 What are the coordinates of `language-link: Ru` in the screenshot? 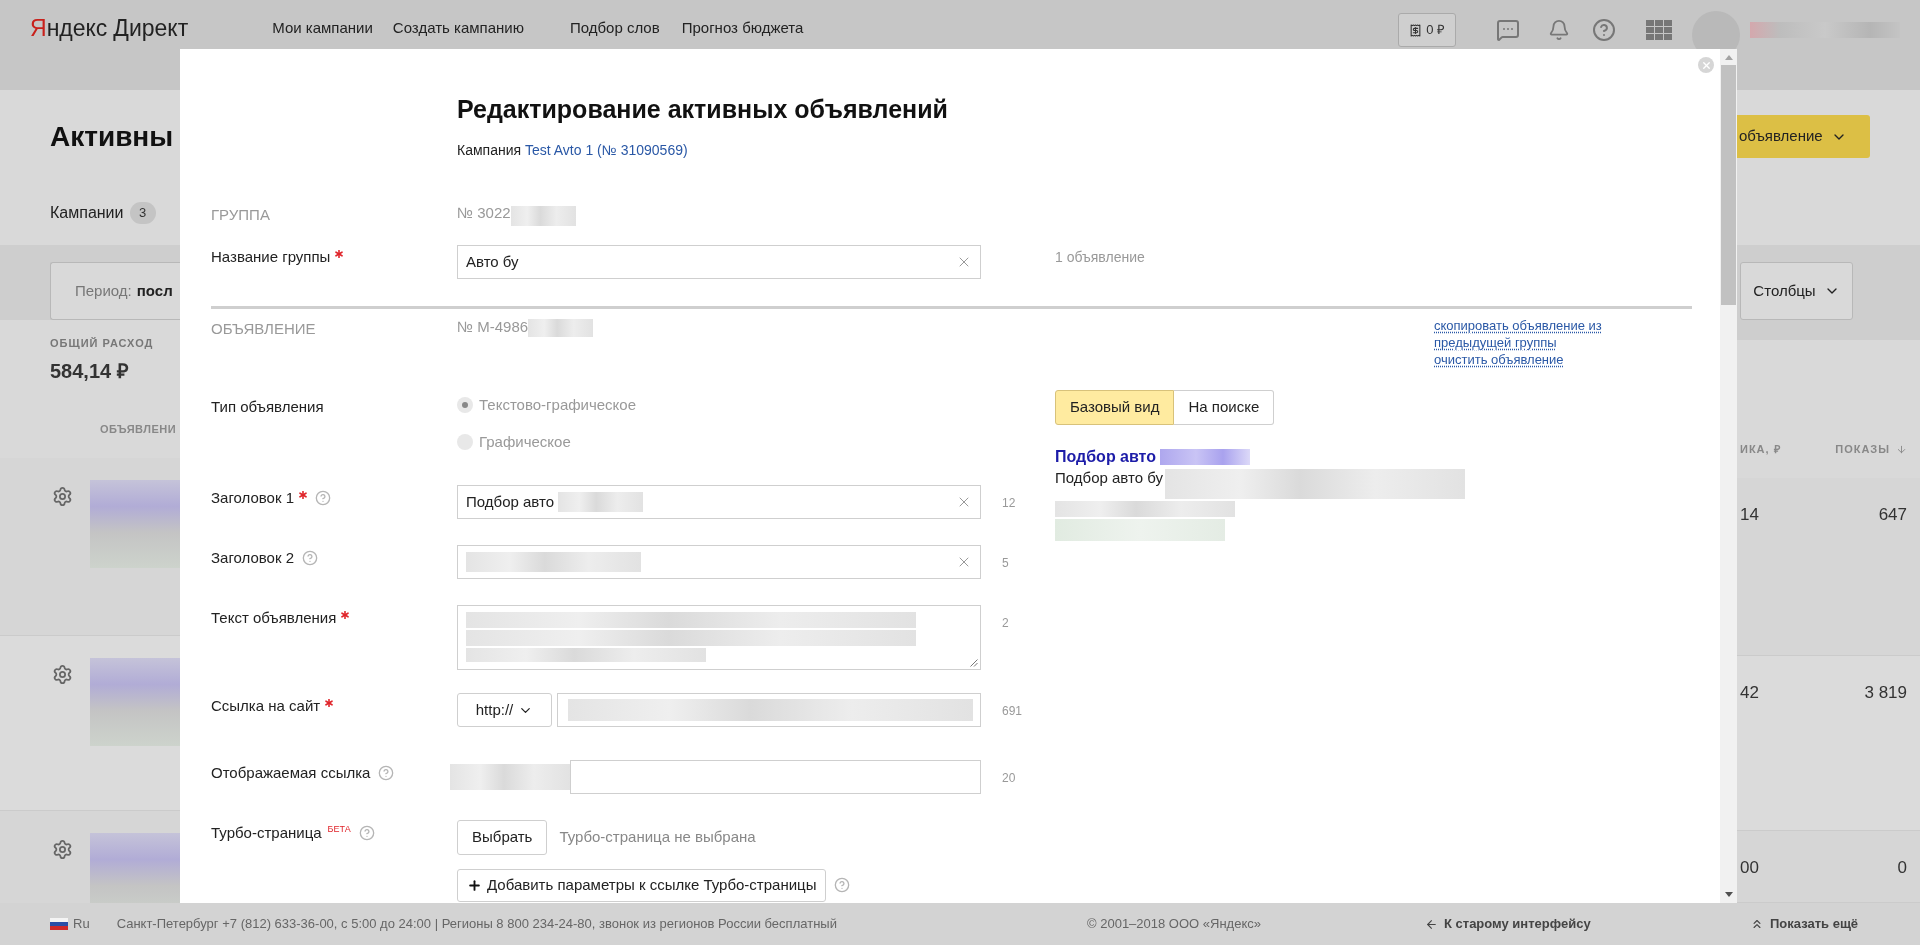 It's located at (81, 924).